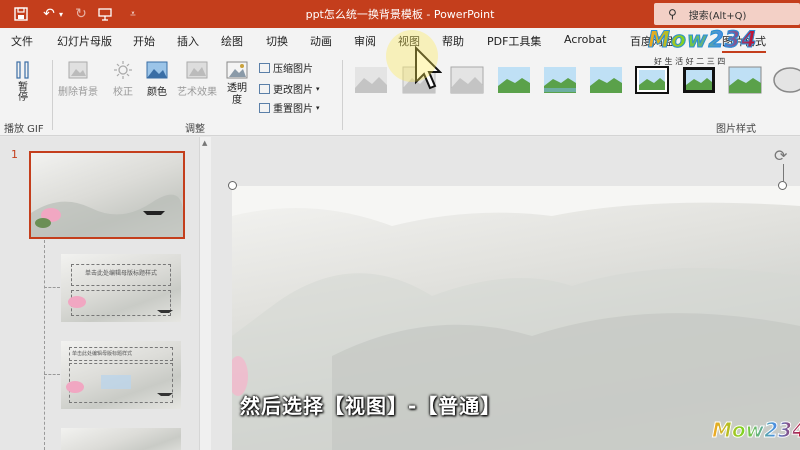  I want to click on change-picture-button: 更改图片 ▾, so click(289, 88).